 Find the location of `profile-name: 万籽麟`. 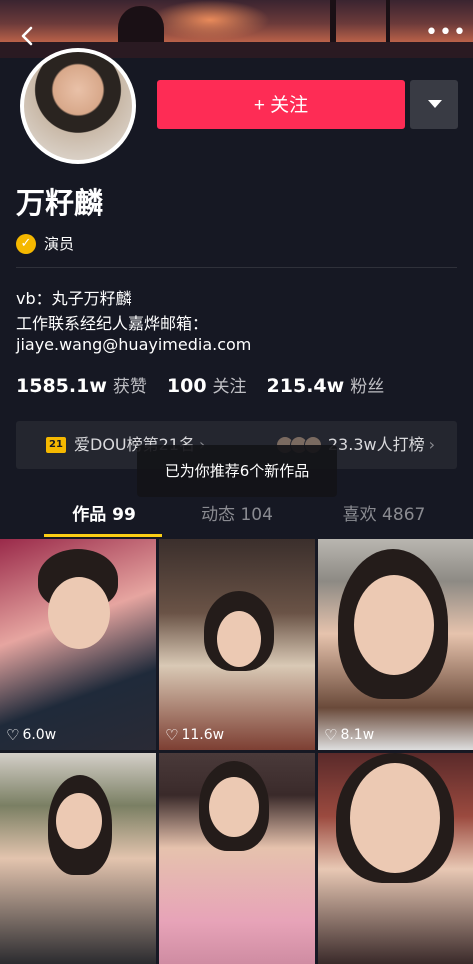

profile-name: 万籽麟 is located at coordinates (60, 203).